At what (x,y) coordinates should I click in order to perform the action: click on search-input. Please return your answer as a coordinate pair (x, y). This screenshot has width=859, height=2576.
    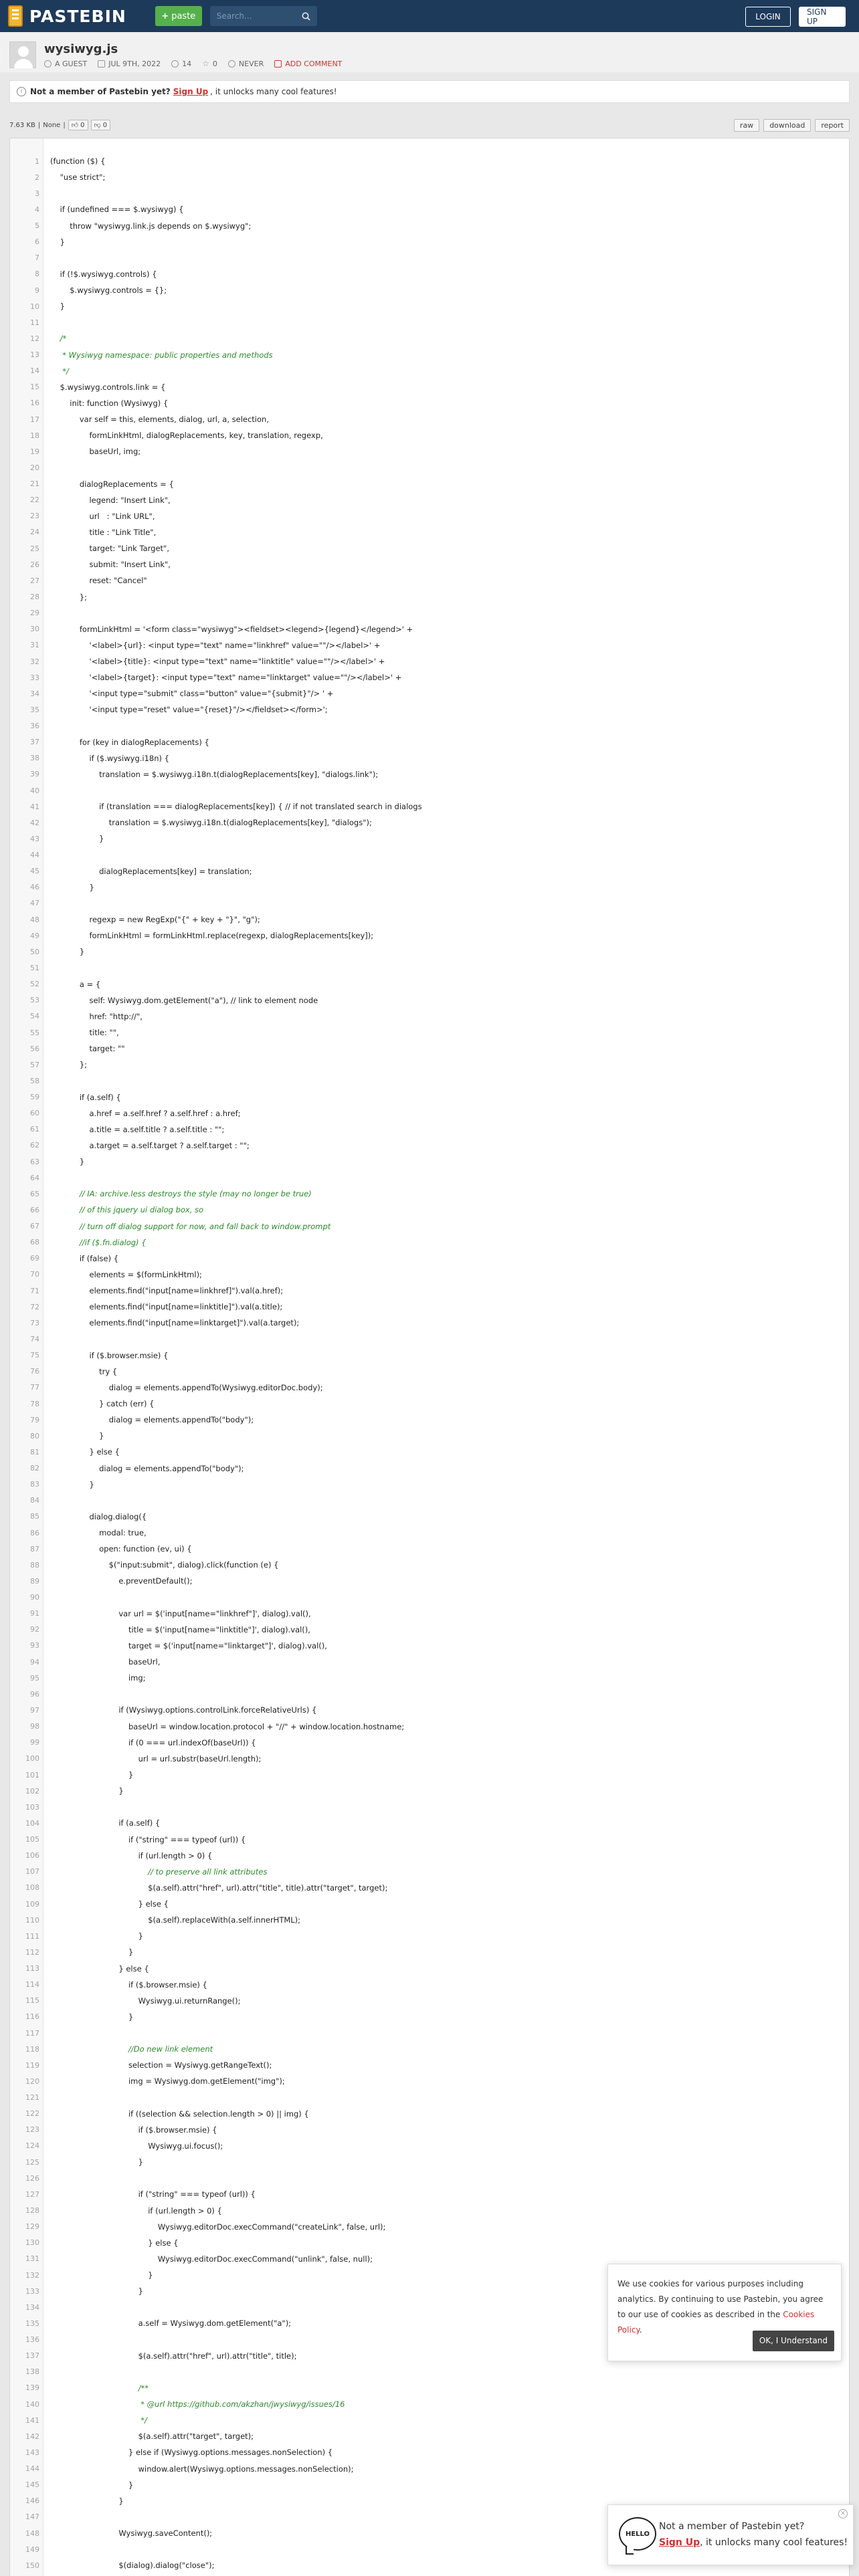
    Looking at the image, I should click on (256, 16).